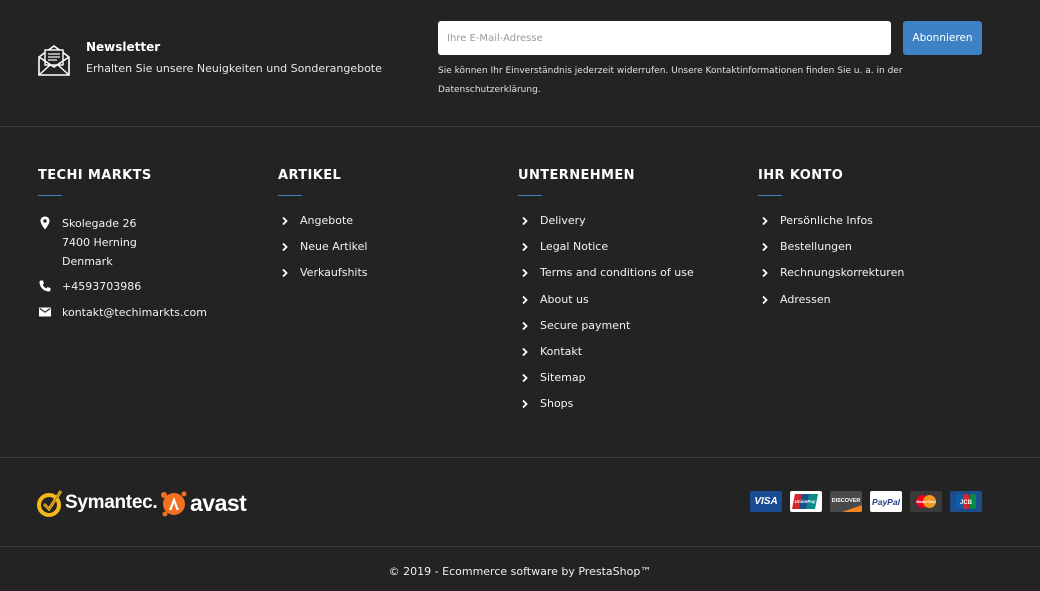  What do you see at coordinates (398, 253) in the screenshot?
I see `footer-link-new-products: Neue Artikel` at bounding box center [398, 253].